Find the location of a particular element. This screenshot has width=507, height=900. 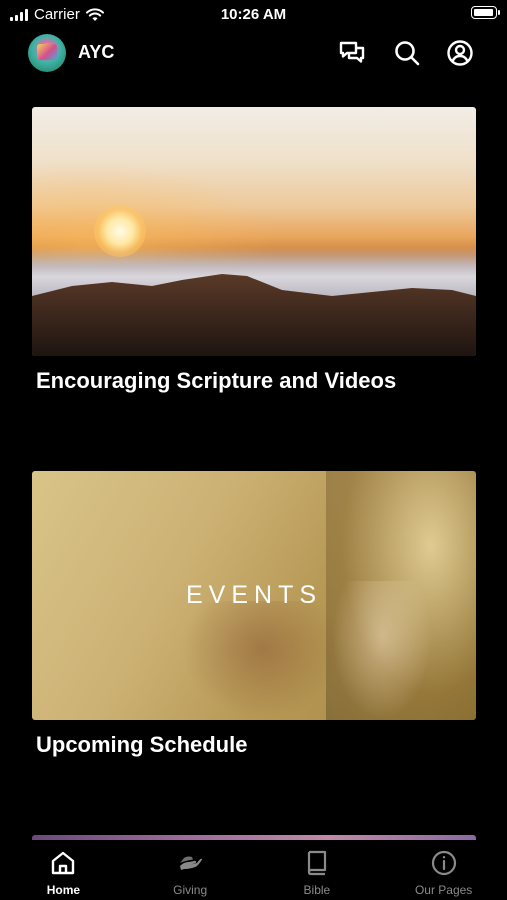

tab-home: Home is located at coordinates (63, 870).